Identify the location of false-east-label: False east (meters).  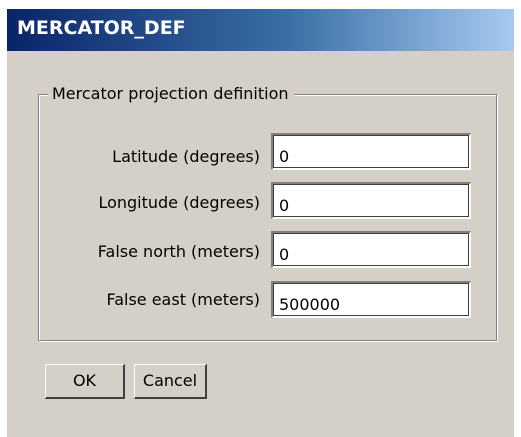
(183, 299).